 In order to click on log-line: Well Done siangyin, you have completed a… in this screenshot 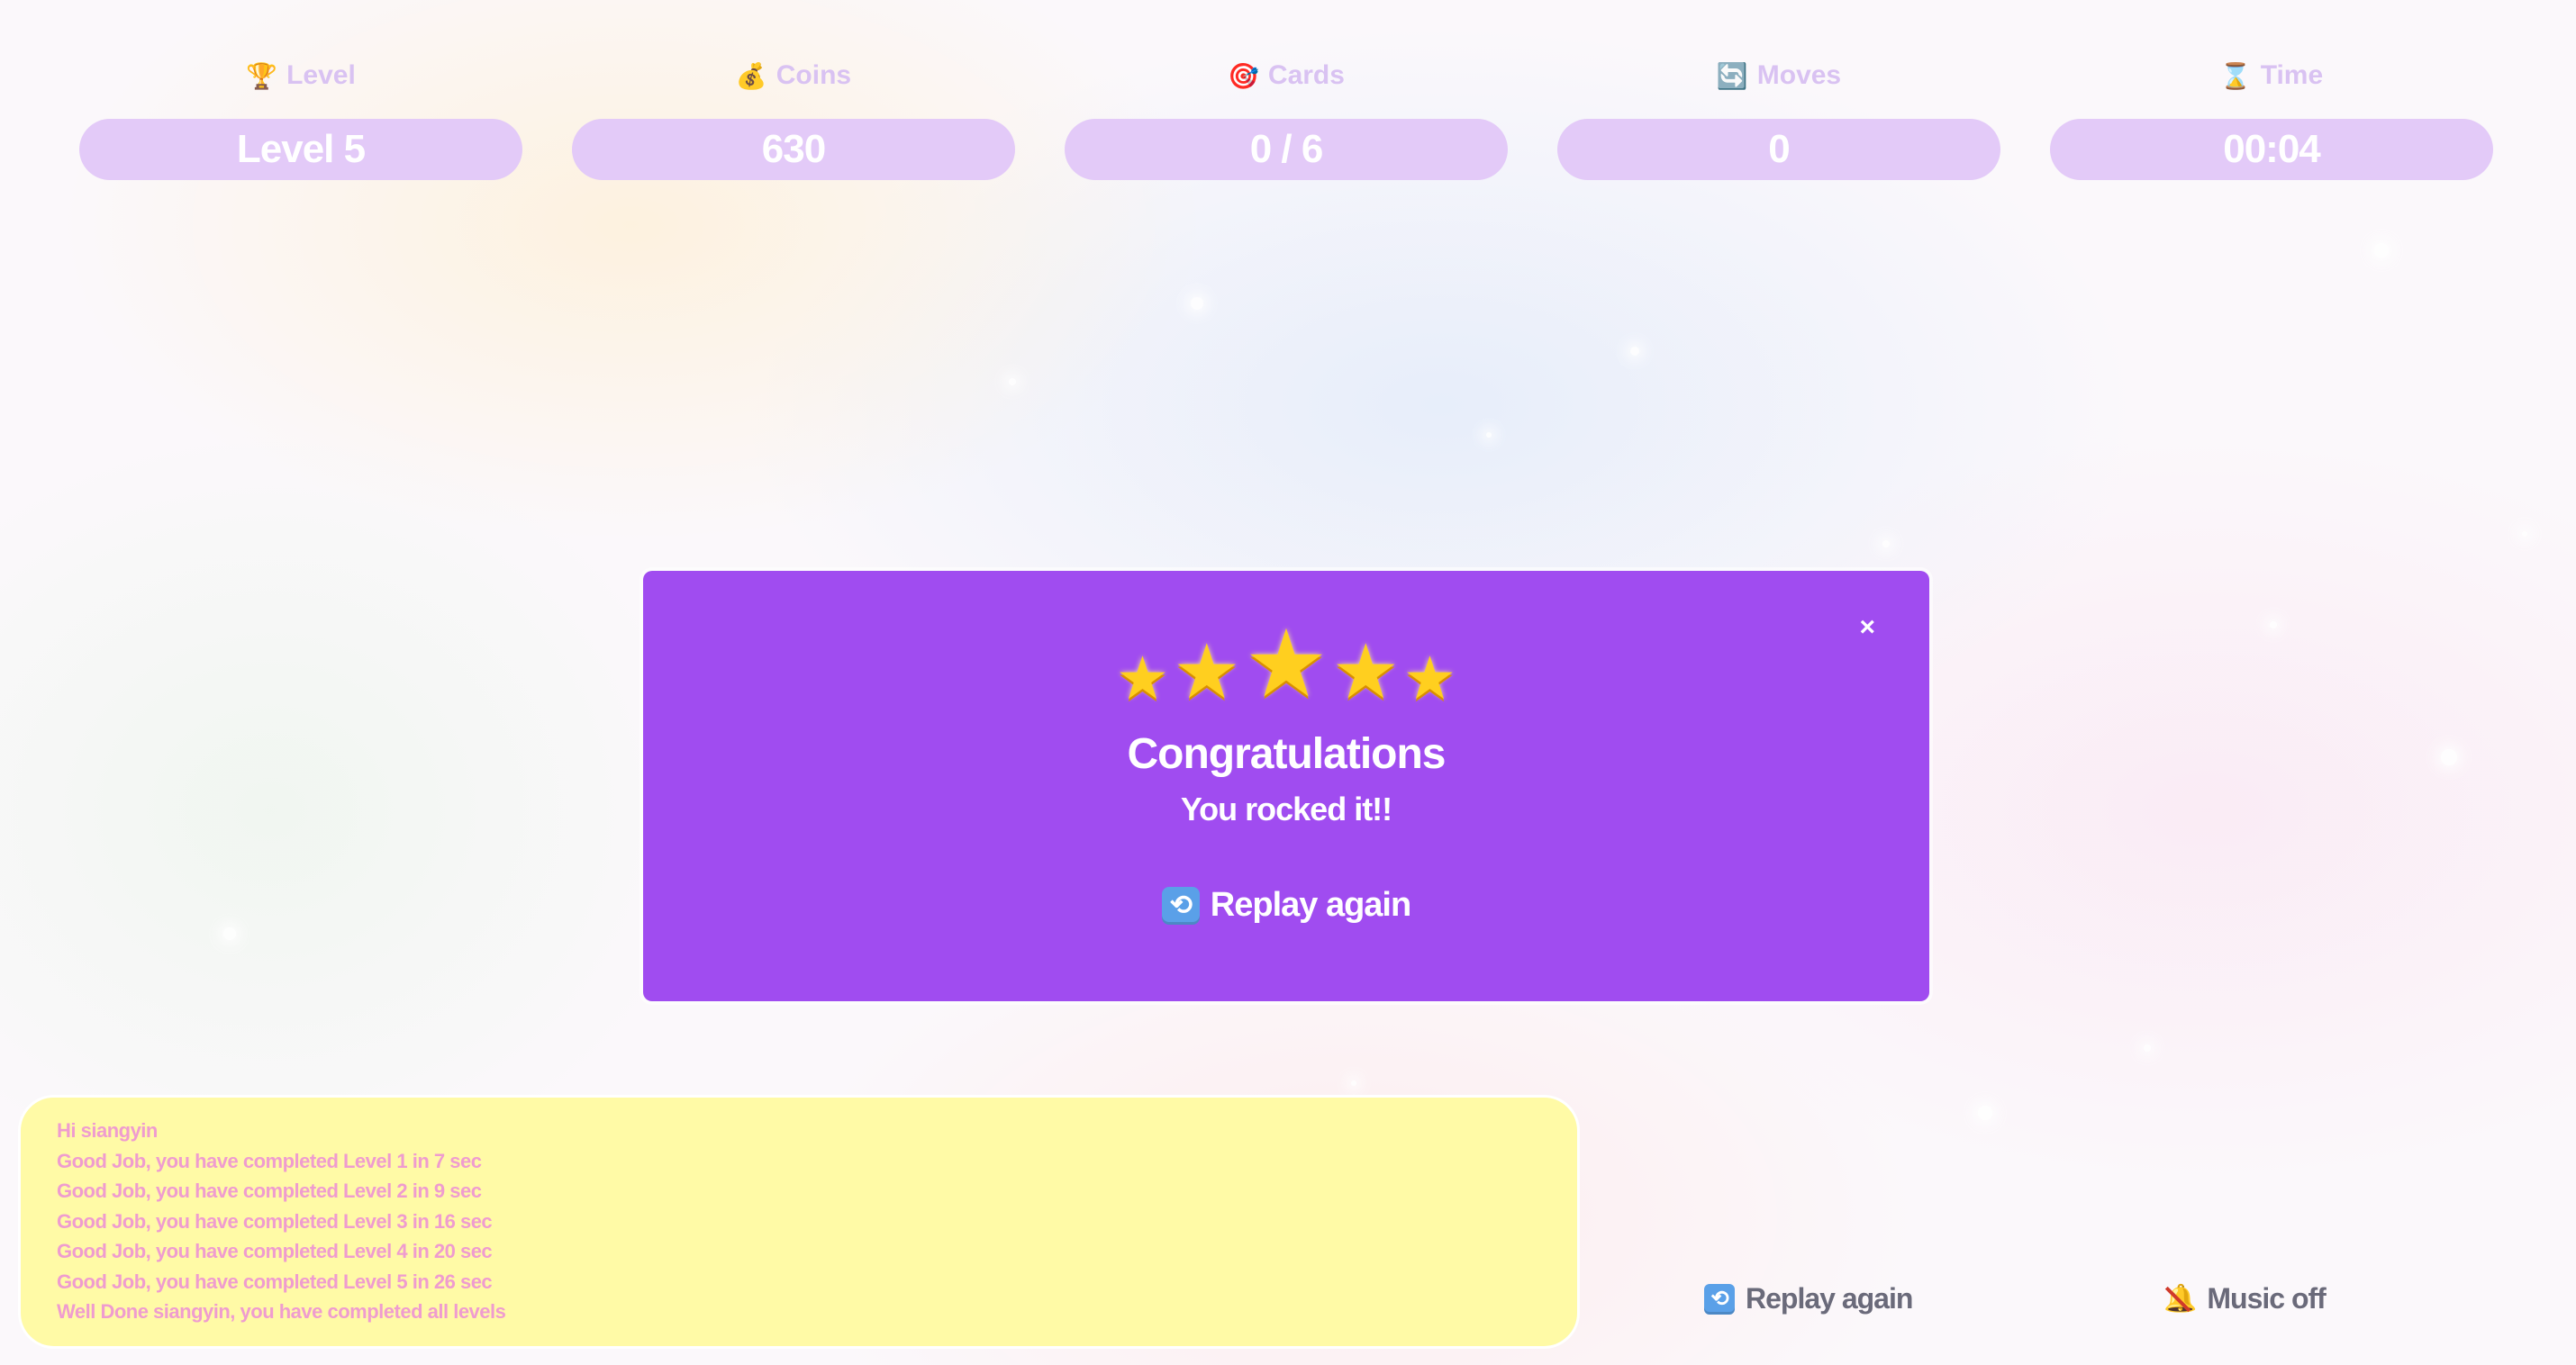, I will do `click(281, 1312)`.